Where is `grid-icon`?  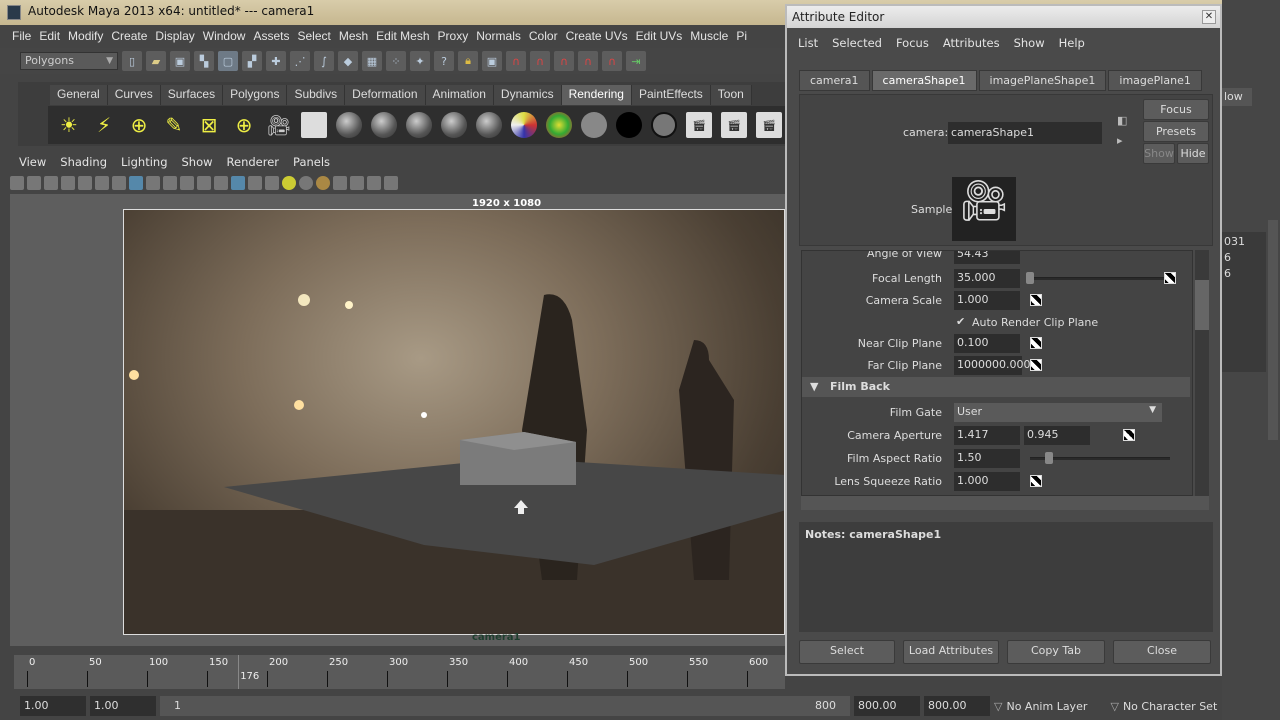
grid-icon is located at coordinates (102, 182).